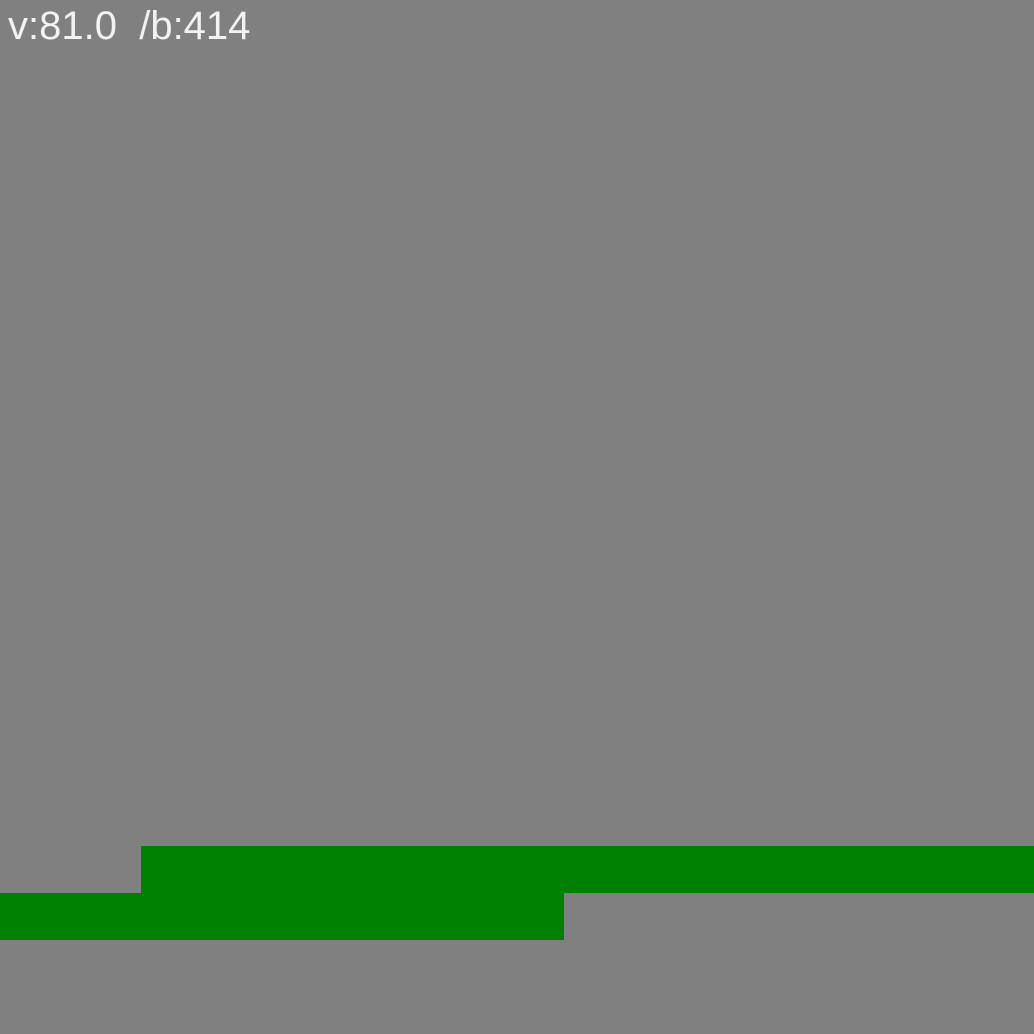 The image size is (1034, 1034). Describe the element at coordinates (62, 26) in the screenshot. I see `velocity-readout: v:81.0` at that location.